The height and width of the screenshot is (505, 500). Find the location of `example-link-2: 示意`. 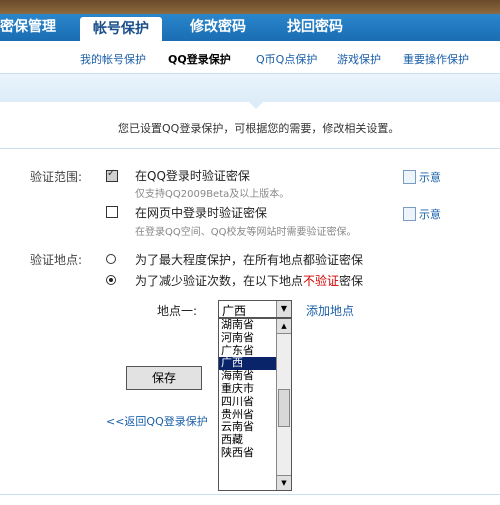

example-link-2: 示意 is located at coordinates (422, 214).